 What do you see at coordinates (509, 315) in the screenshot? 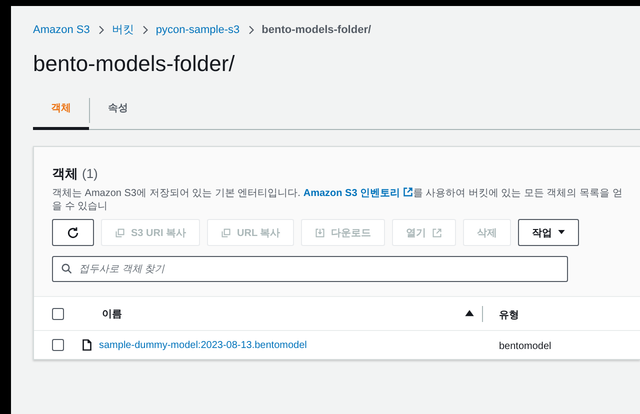
I see `column-header: 유형` at bounding box center [509, 315].